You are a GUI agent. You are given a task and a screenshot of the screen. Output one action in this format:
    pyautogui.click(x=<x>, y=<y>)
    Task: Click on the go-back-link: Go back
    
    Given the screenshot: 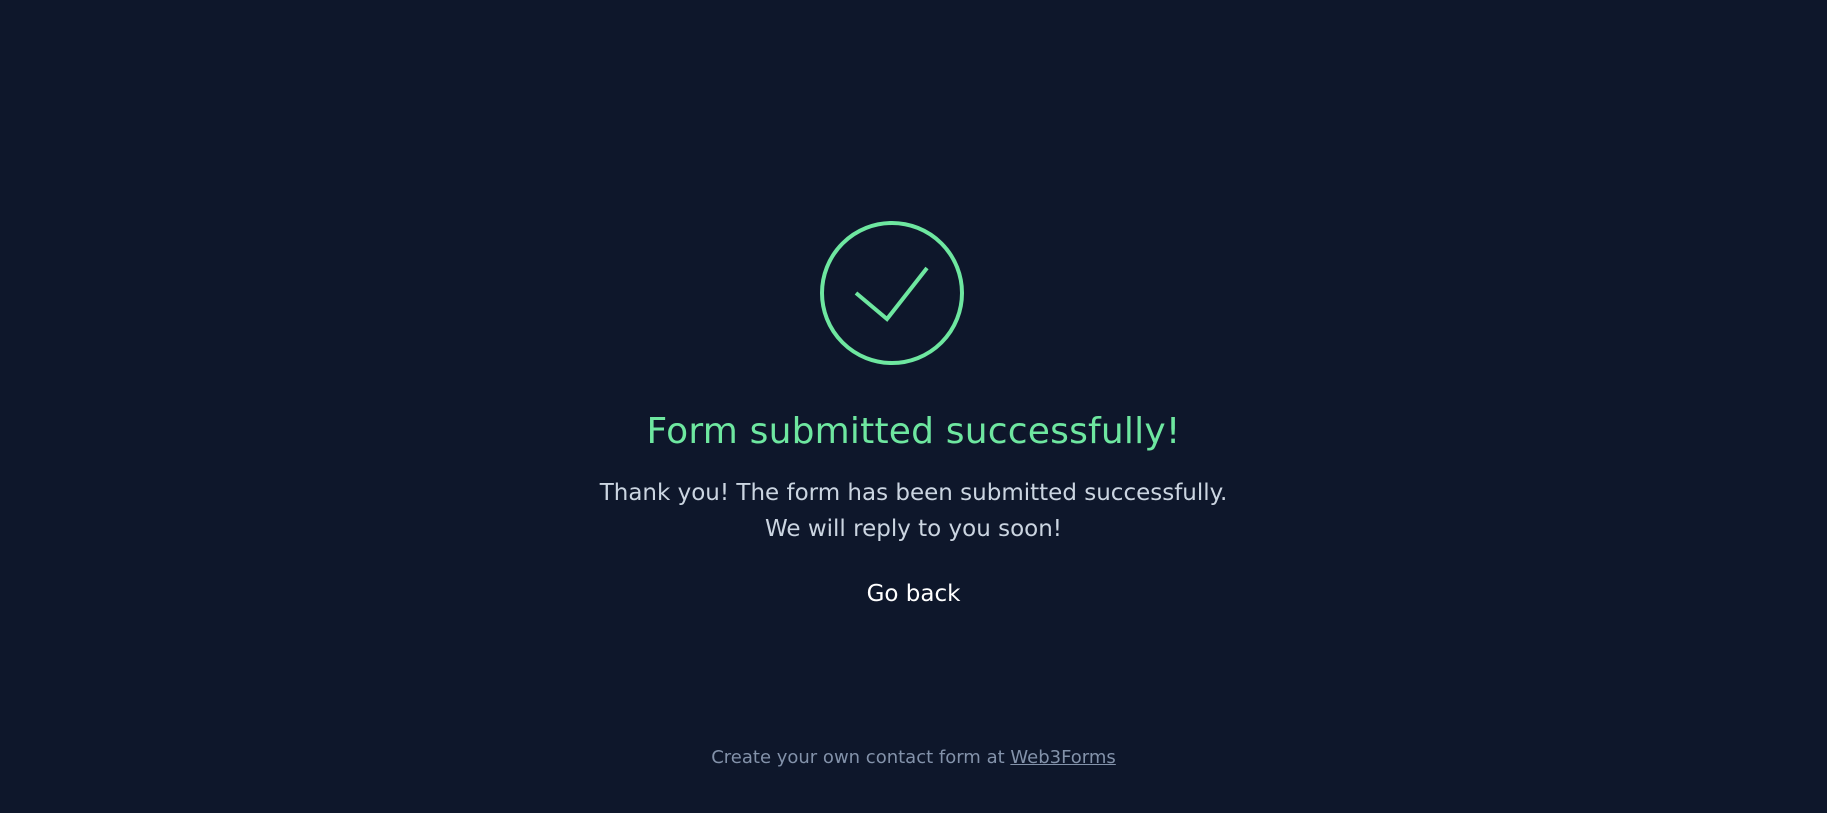 What is the action you would take?
    pyautogui.click(x=914, y=594)
    